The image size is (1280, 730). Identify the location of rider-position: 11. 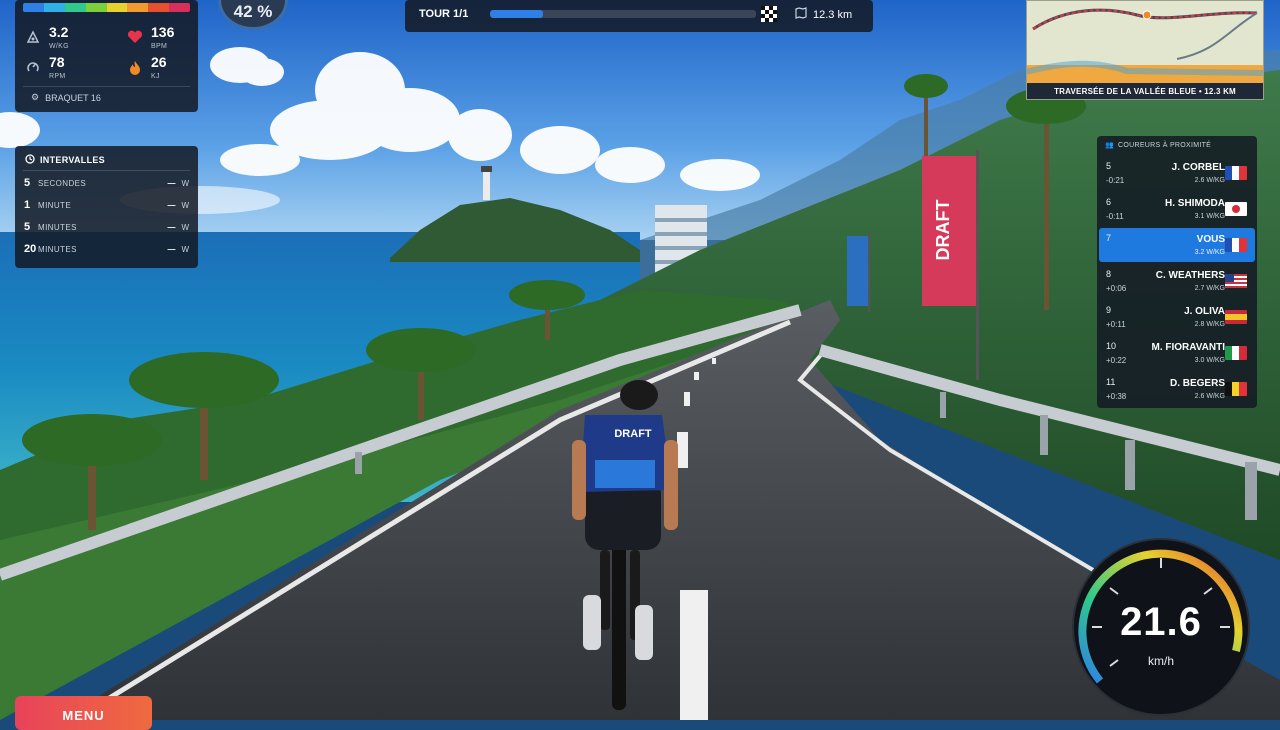
(1111, 382).